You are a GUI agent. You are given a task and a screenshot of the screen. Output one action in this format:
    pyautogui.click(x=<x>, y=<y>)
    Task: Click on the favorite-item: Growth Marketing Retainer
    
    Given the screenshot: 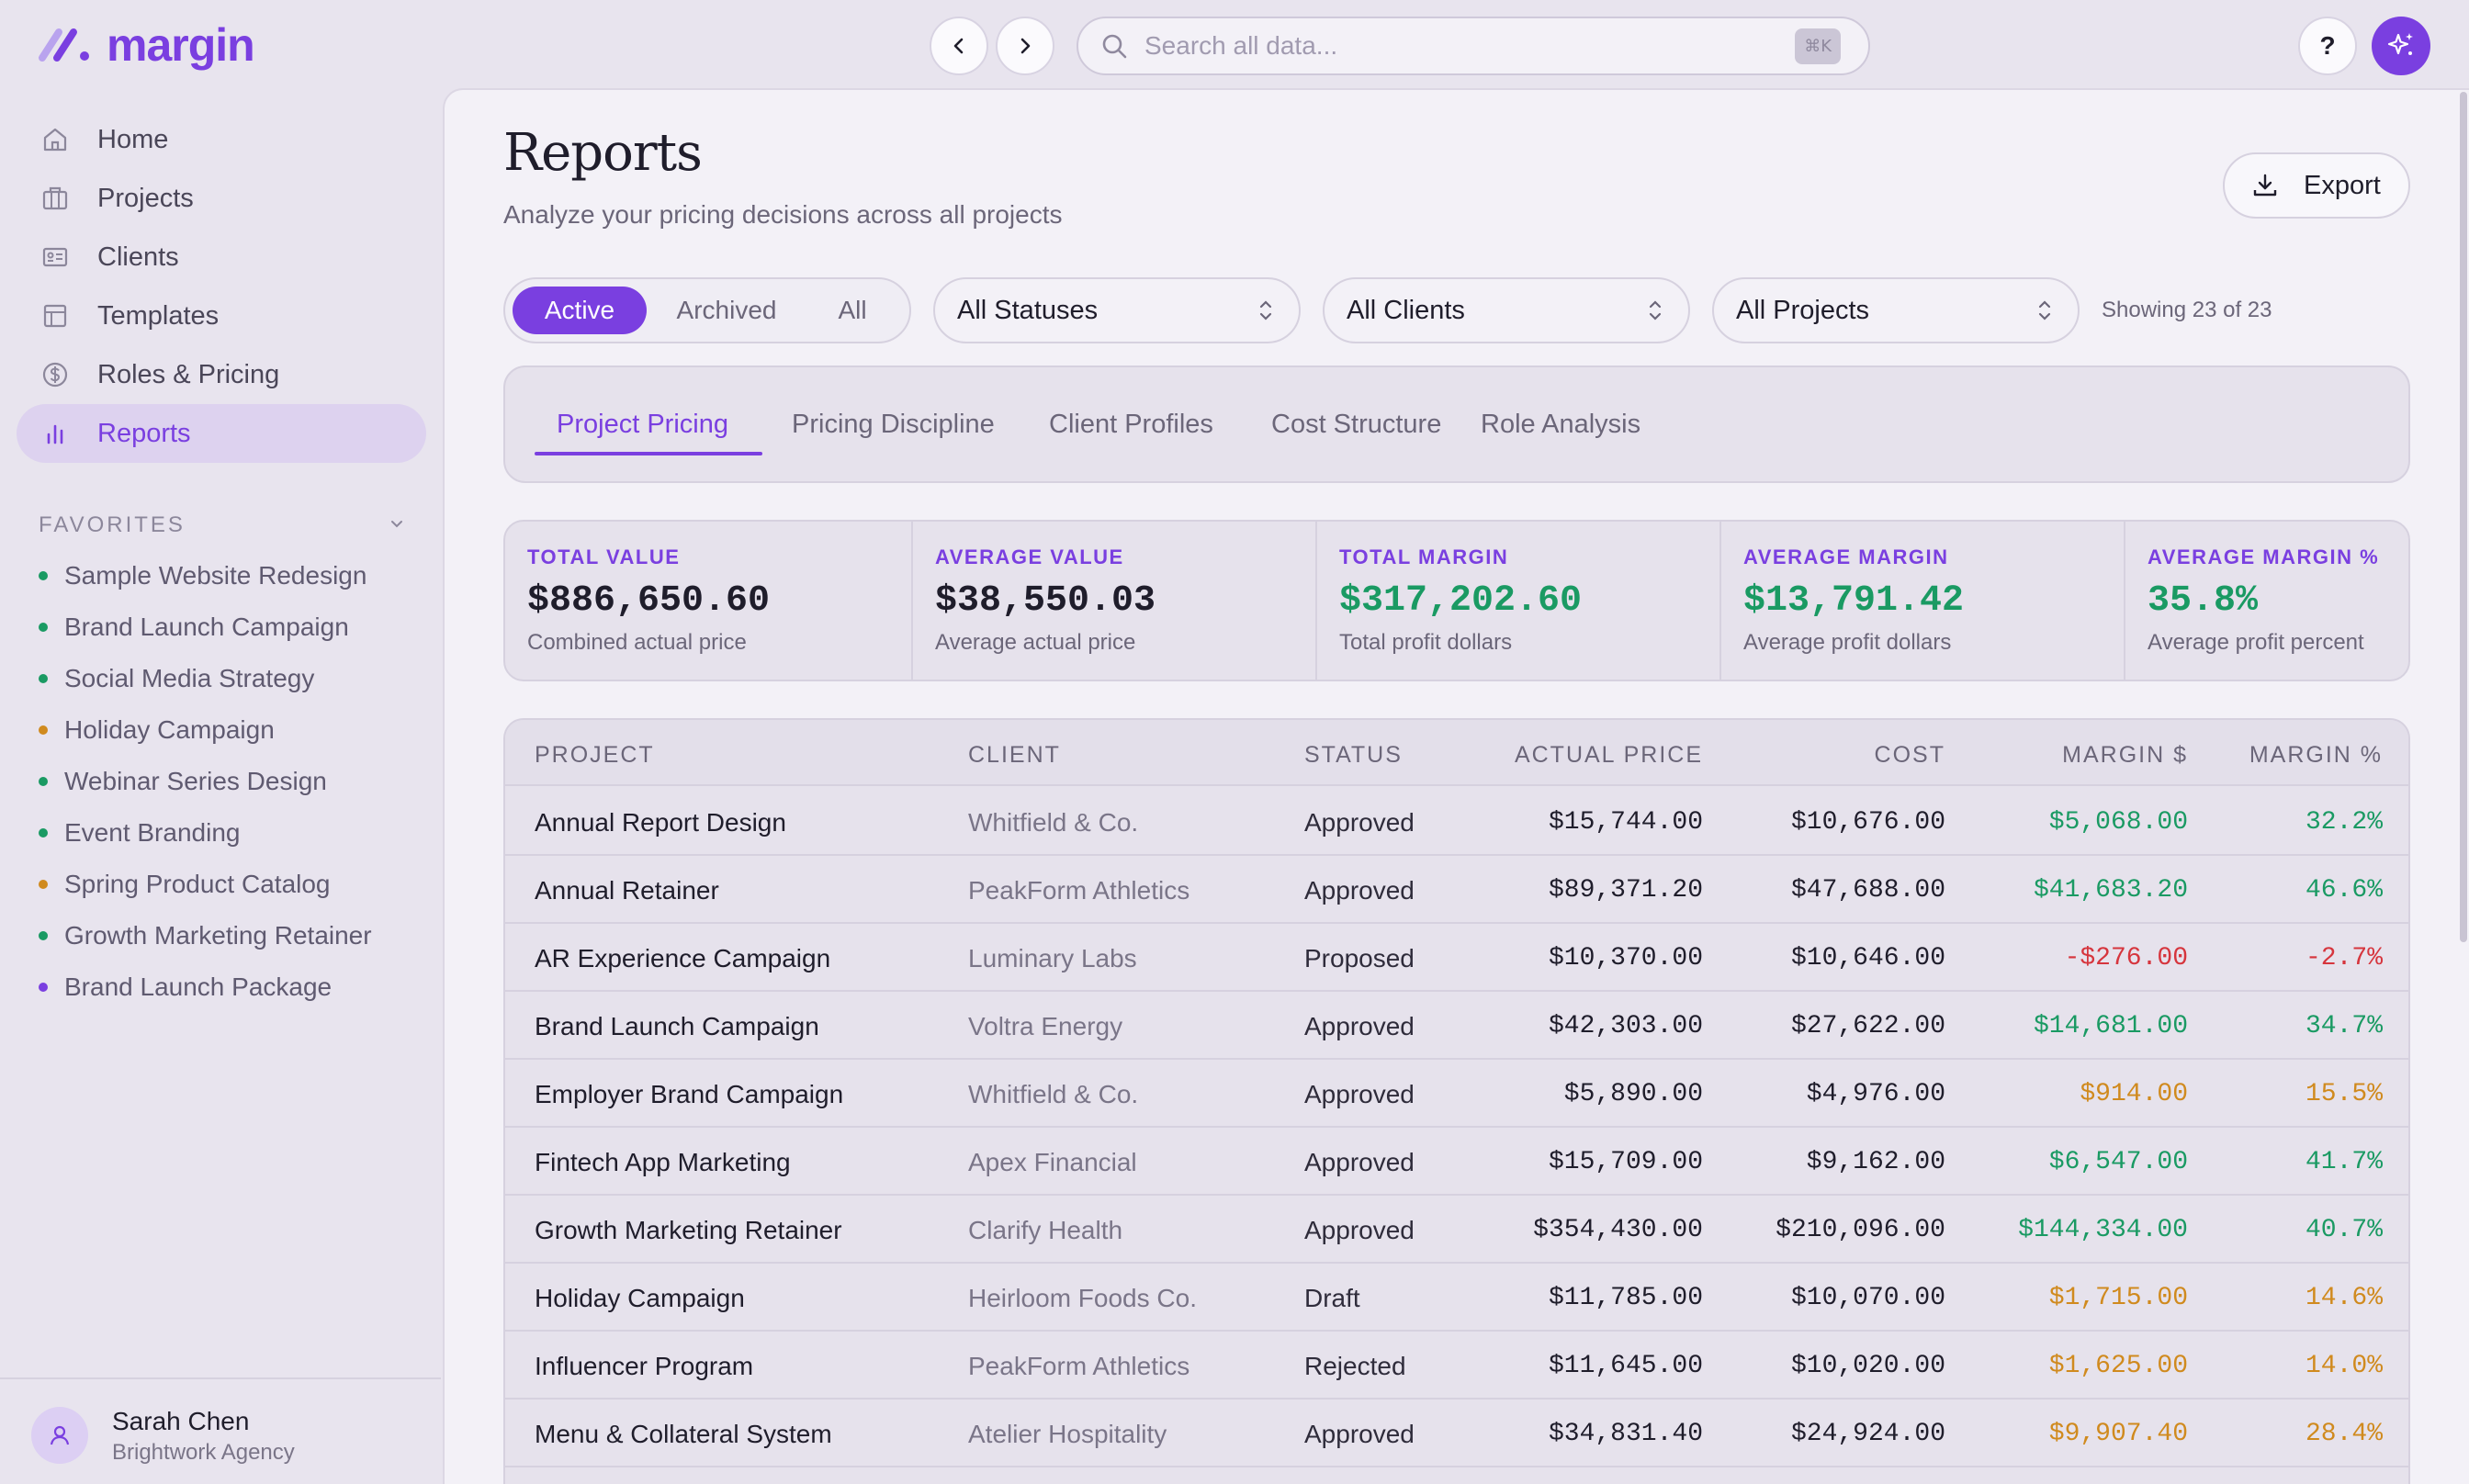 What is the action you would take?
    pyautogui.click(x=205, y=936)
    